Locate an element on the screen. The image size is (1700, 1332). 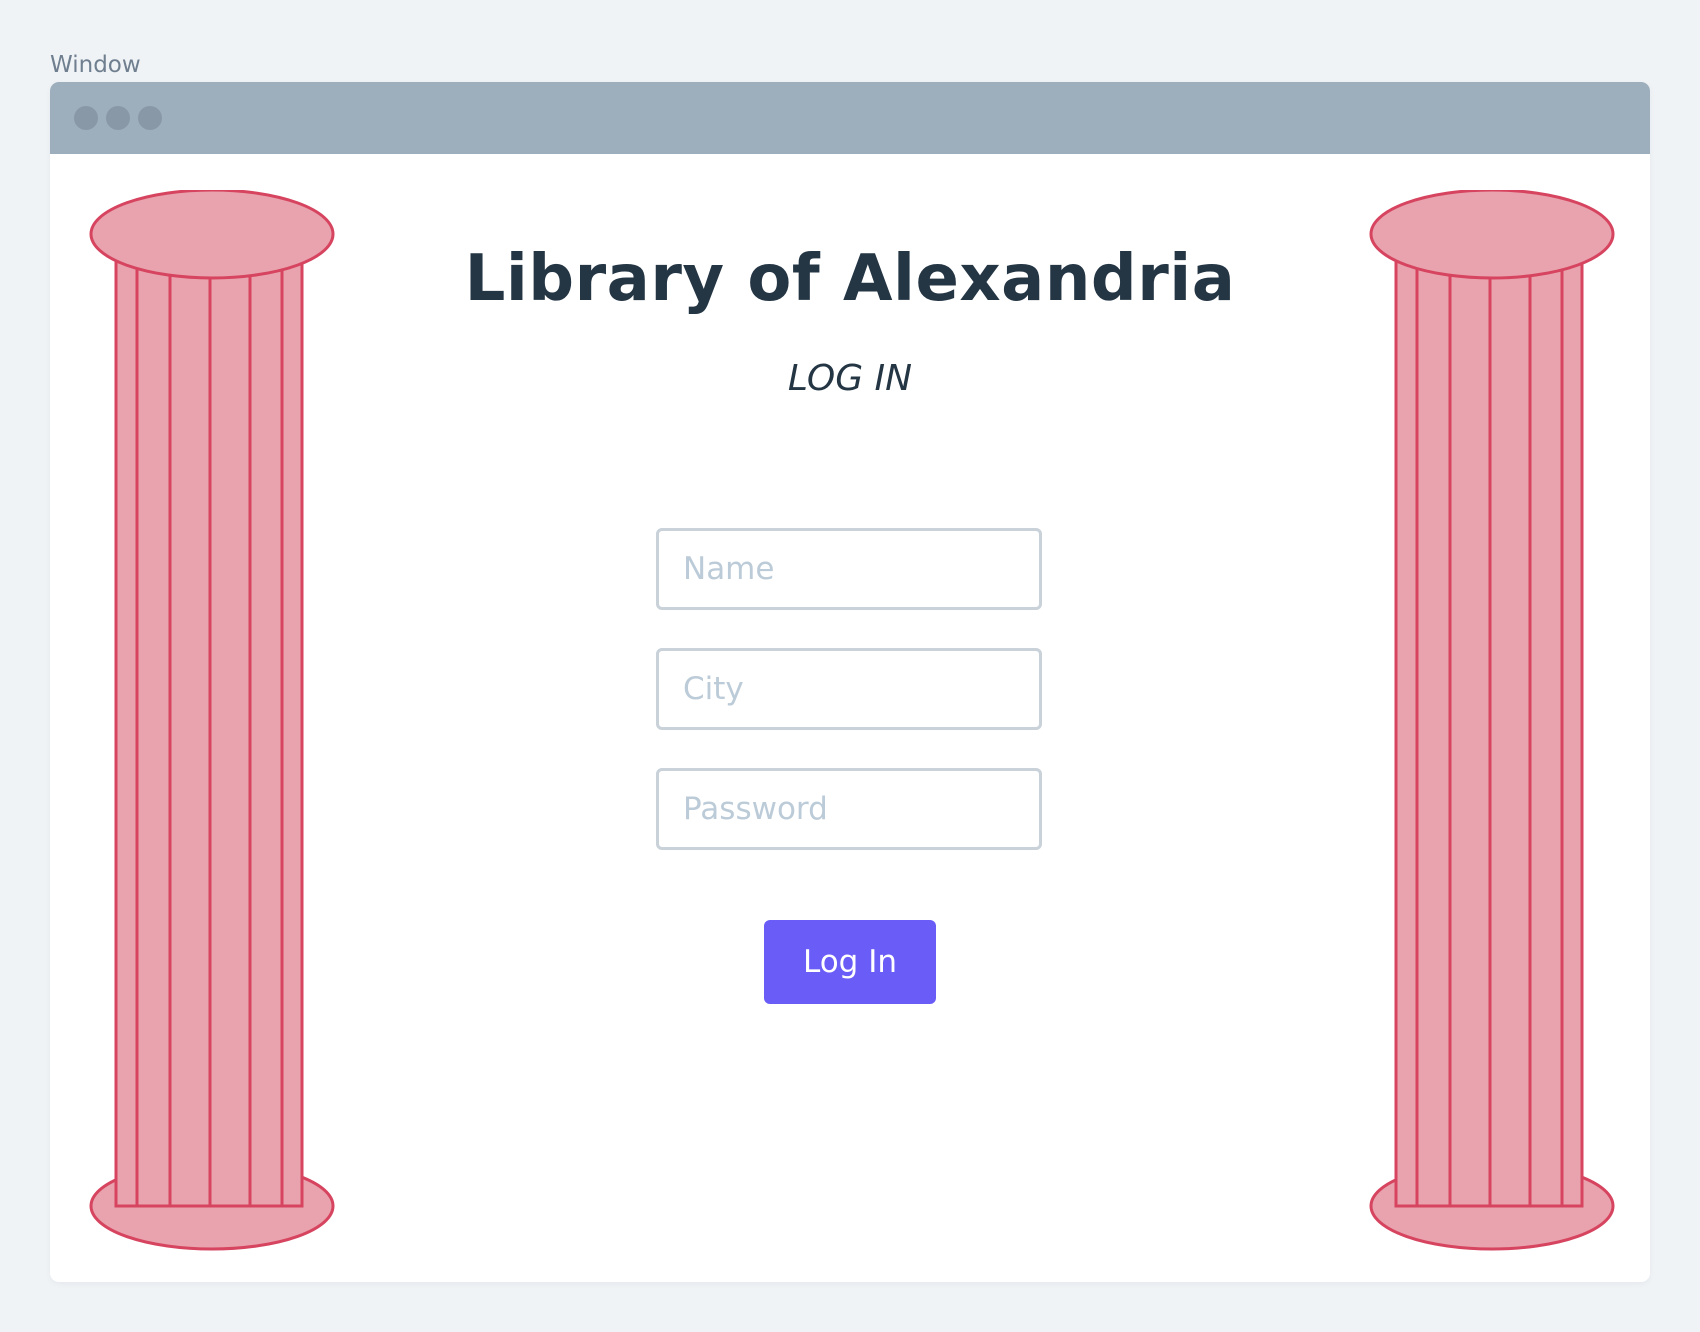
window-caption: Window is located at coordinates (95, 65).